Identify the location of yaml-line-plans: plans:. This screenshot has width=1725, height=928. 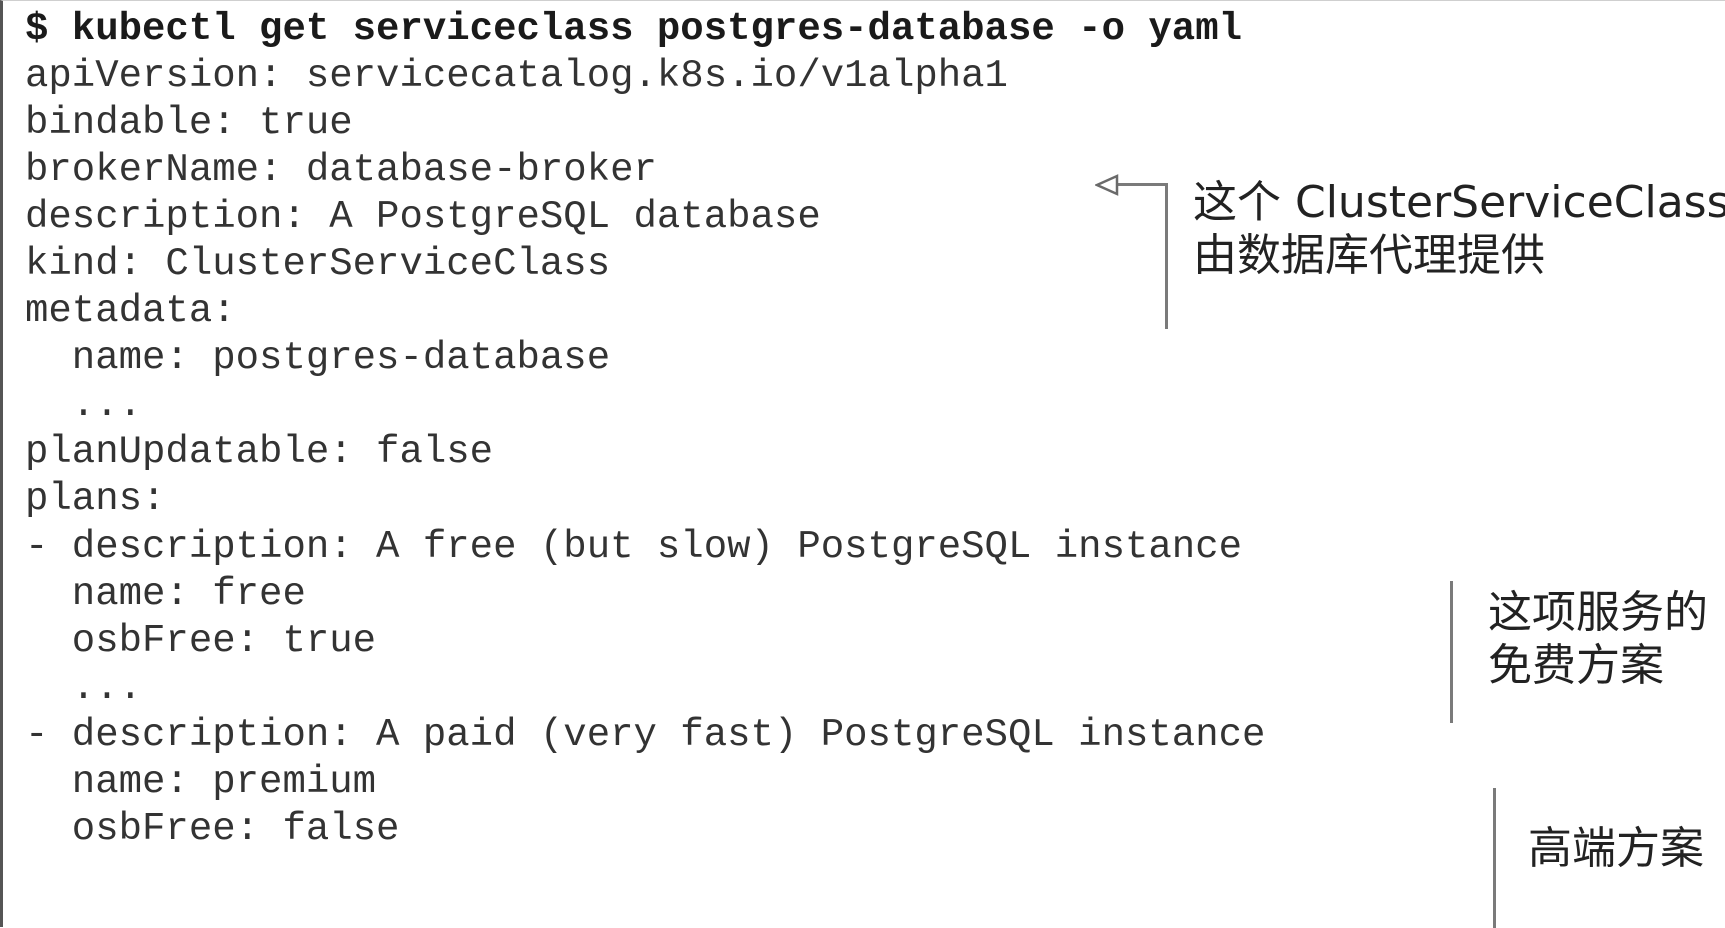
(95, 499).